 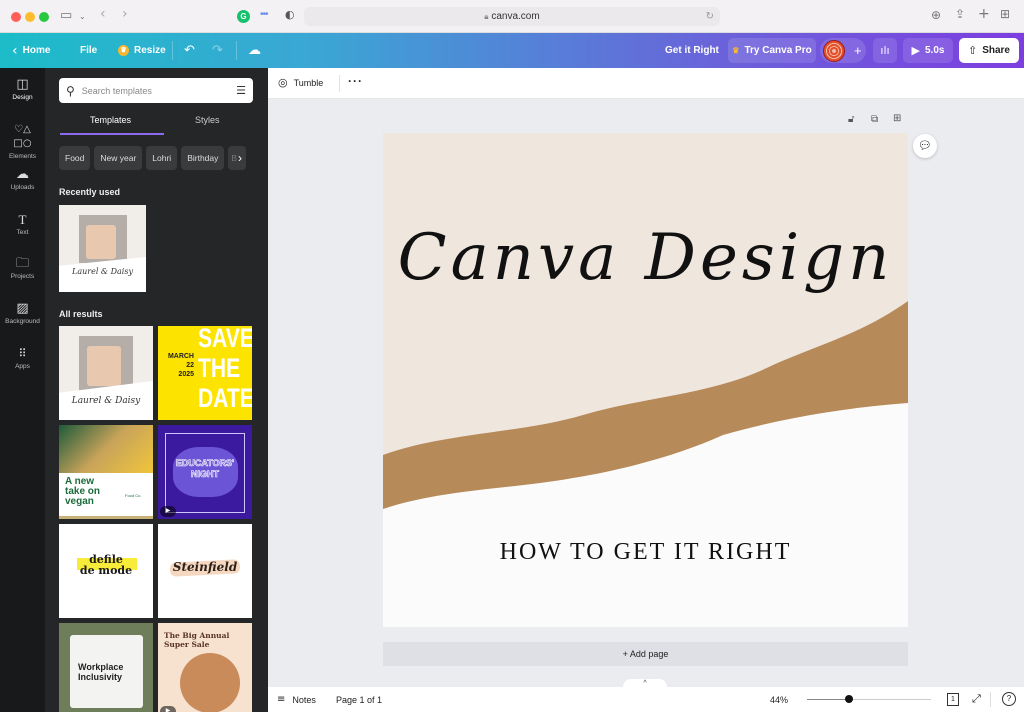 I want to click on rail-item-projects: 🗀︎ Projects, so click(x=22, y=268).